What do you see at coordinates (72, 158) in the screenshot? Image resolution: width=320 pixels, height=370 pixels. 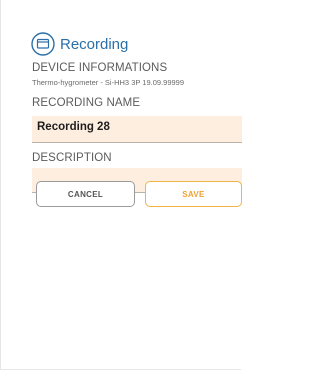 I see `description-label: DESCRIPTION` at bounding box center [72, 158].